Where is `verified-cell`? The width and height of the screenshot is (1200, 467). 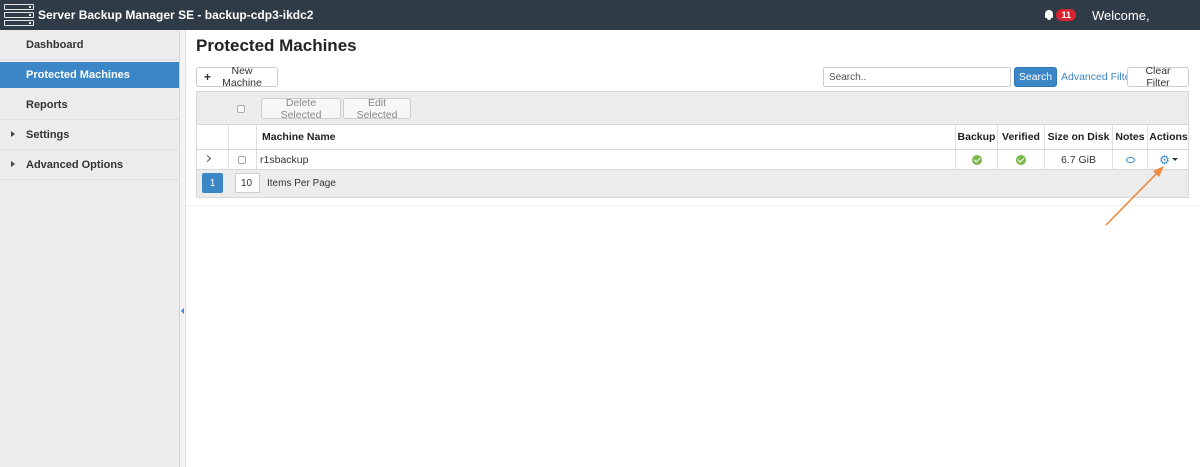 verified-cell is located at coordinates (1020, 159).